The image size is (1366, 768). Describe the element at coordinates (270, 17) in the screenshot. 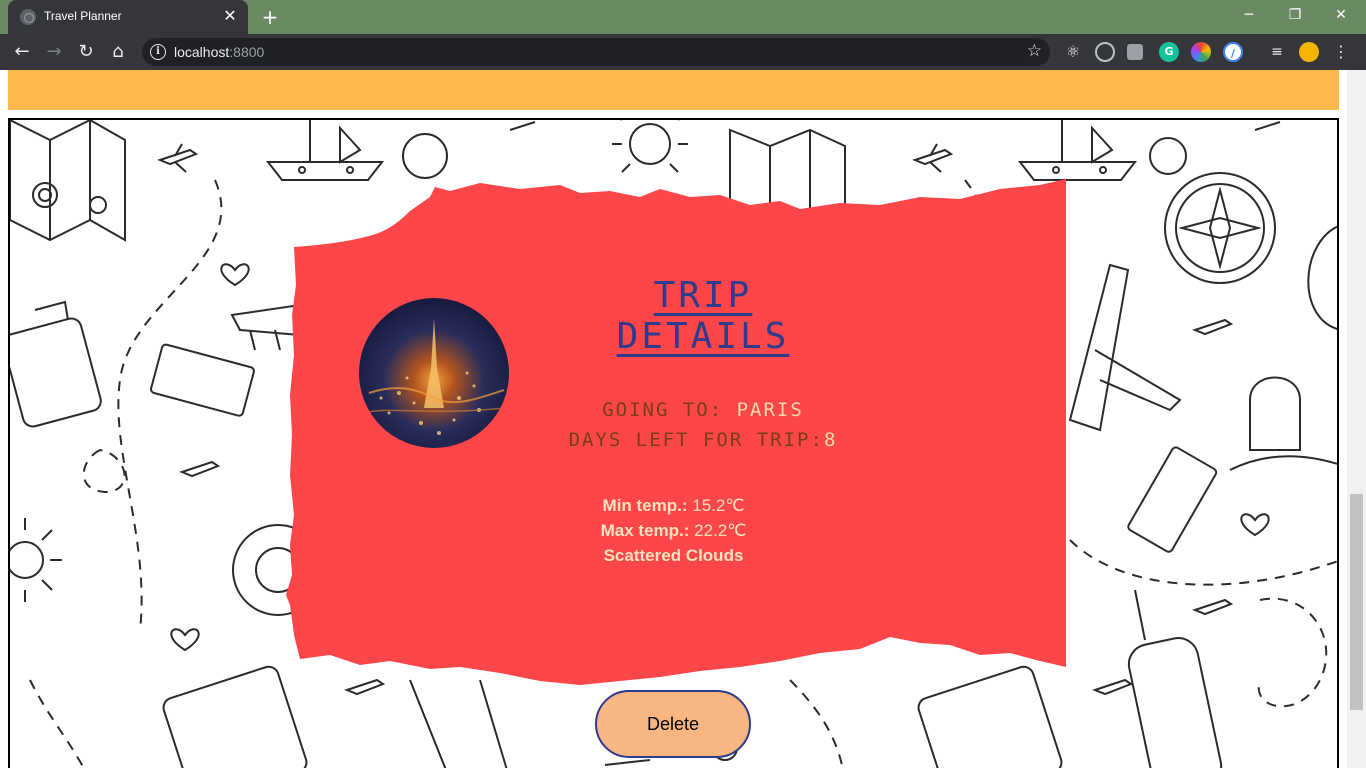

I see `new-tab-button: +` at that location.